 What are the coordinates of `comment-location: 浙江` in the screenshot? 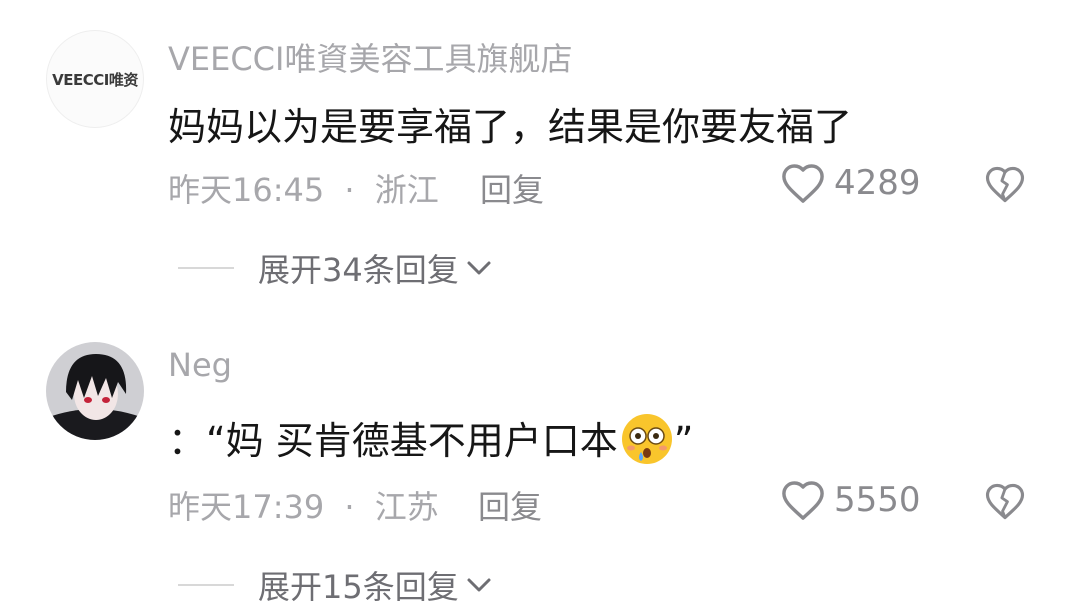 It's located at (406, 190).